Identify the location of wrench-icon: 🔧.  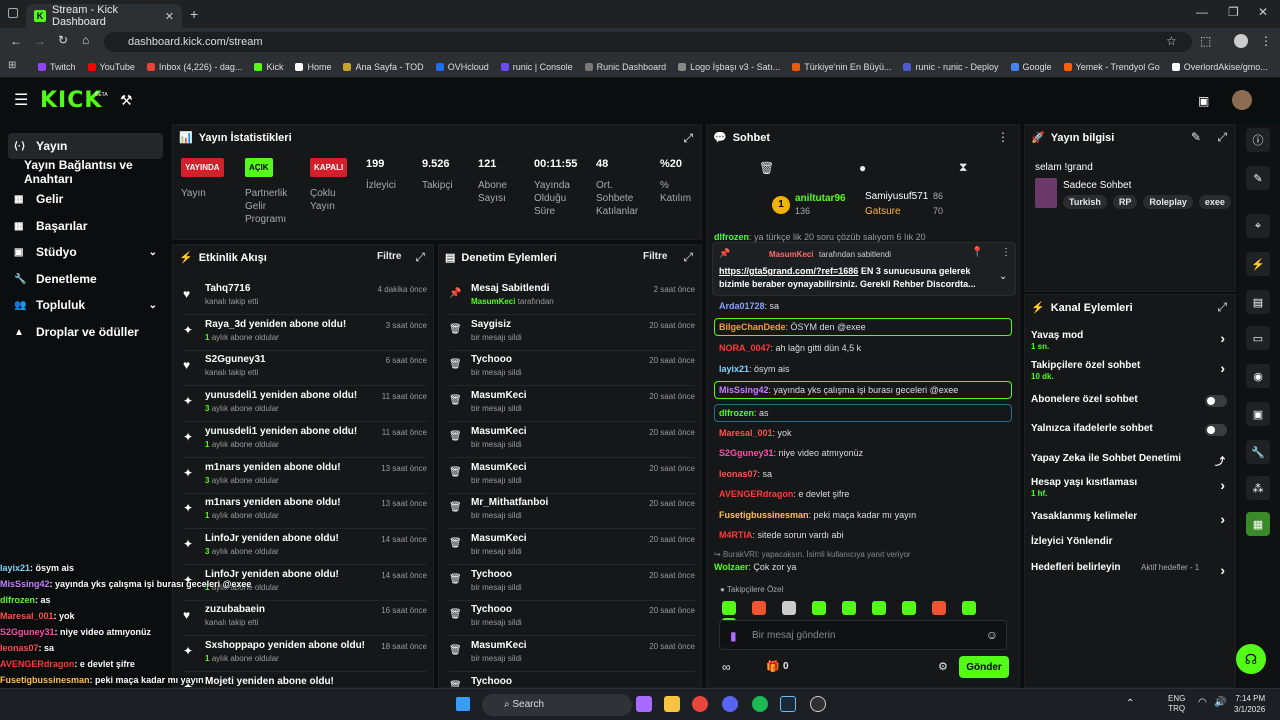
(1258, 452).